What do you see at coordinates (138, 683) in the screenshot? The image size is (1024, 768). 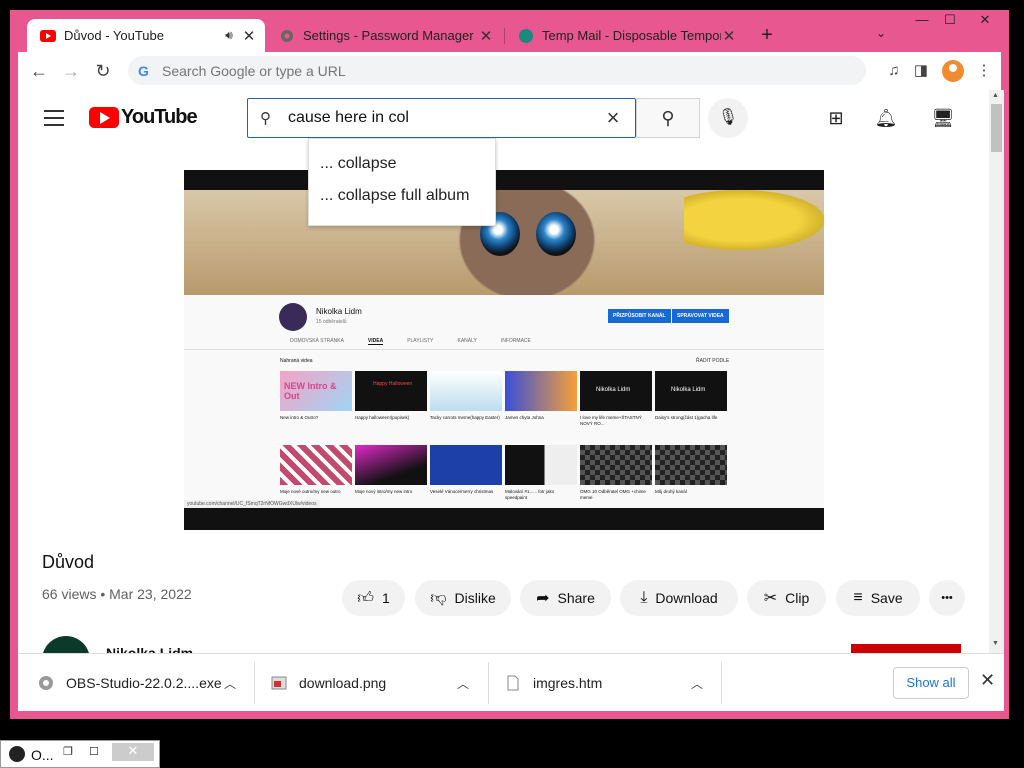 I see `download-item: OBS-Studio-22.0.2....exe ︿` at bounding box center [138, 683].